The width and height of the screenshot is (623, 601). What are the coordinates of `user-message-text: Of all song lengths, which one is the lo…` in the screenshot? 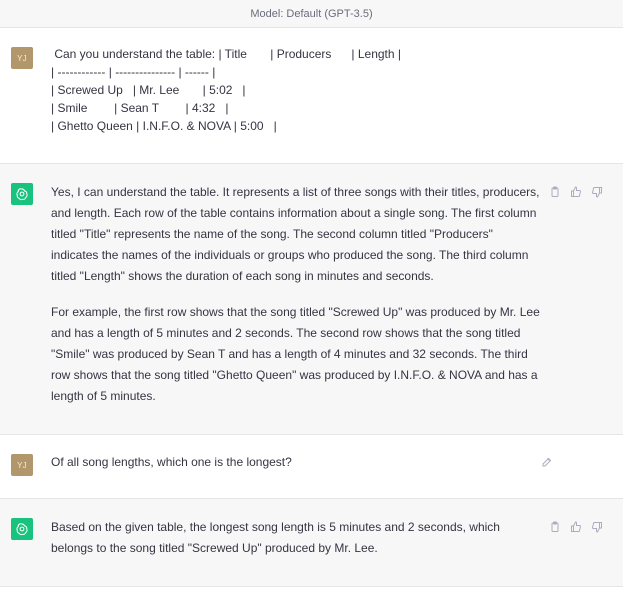 It's located at (297, 462).